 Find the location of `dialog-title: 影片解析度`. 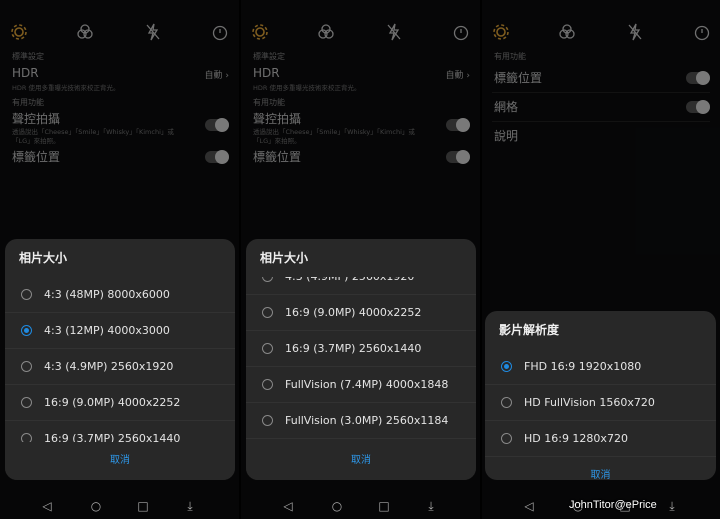

dialog-title: 影片解析度 is located at coordinates (529, 330).